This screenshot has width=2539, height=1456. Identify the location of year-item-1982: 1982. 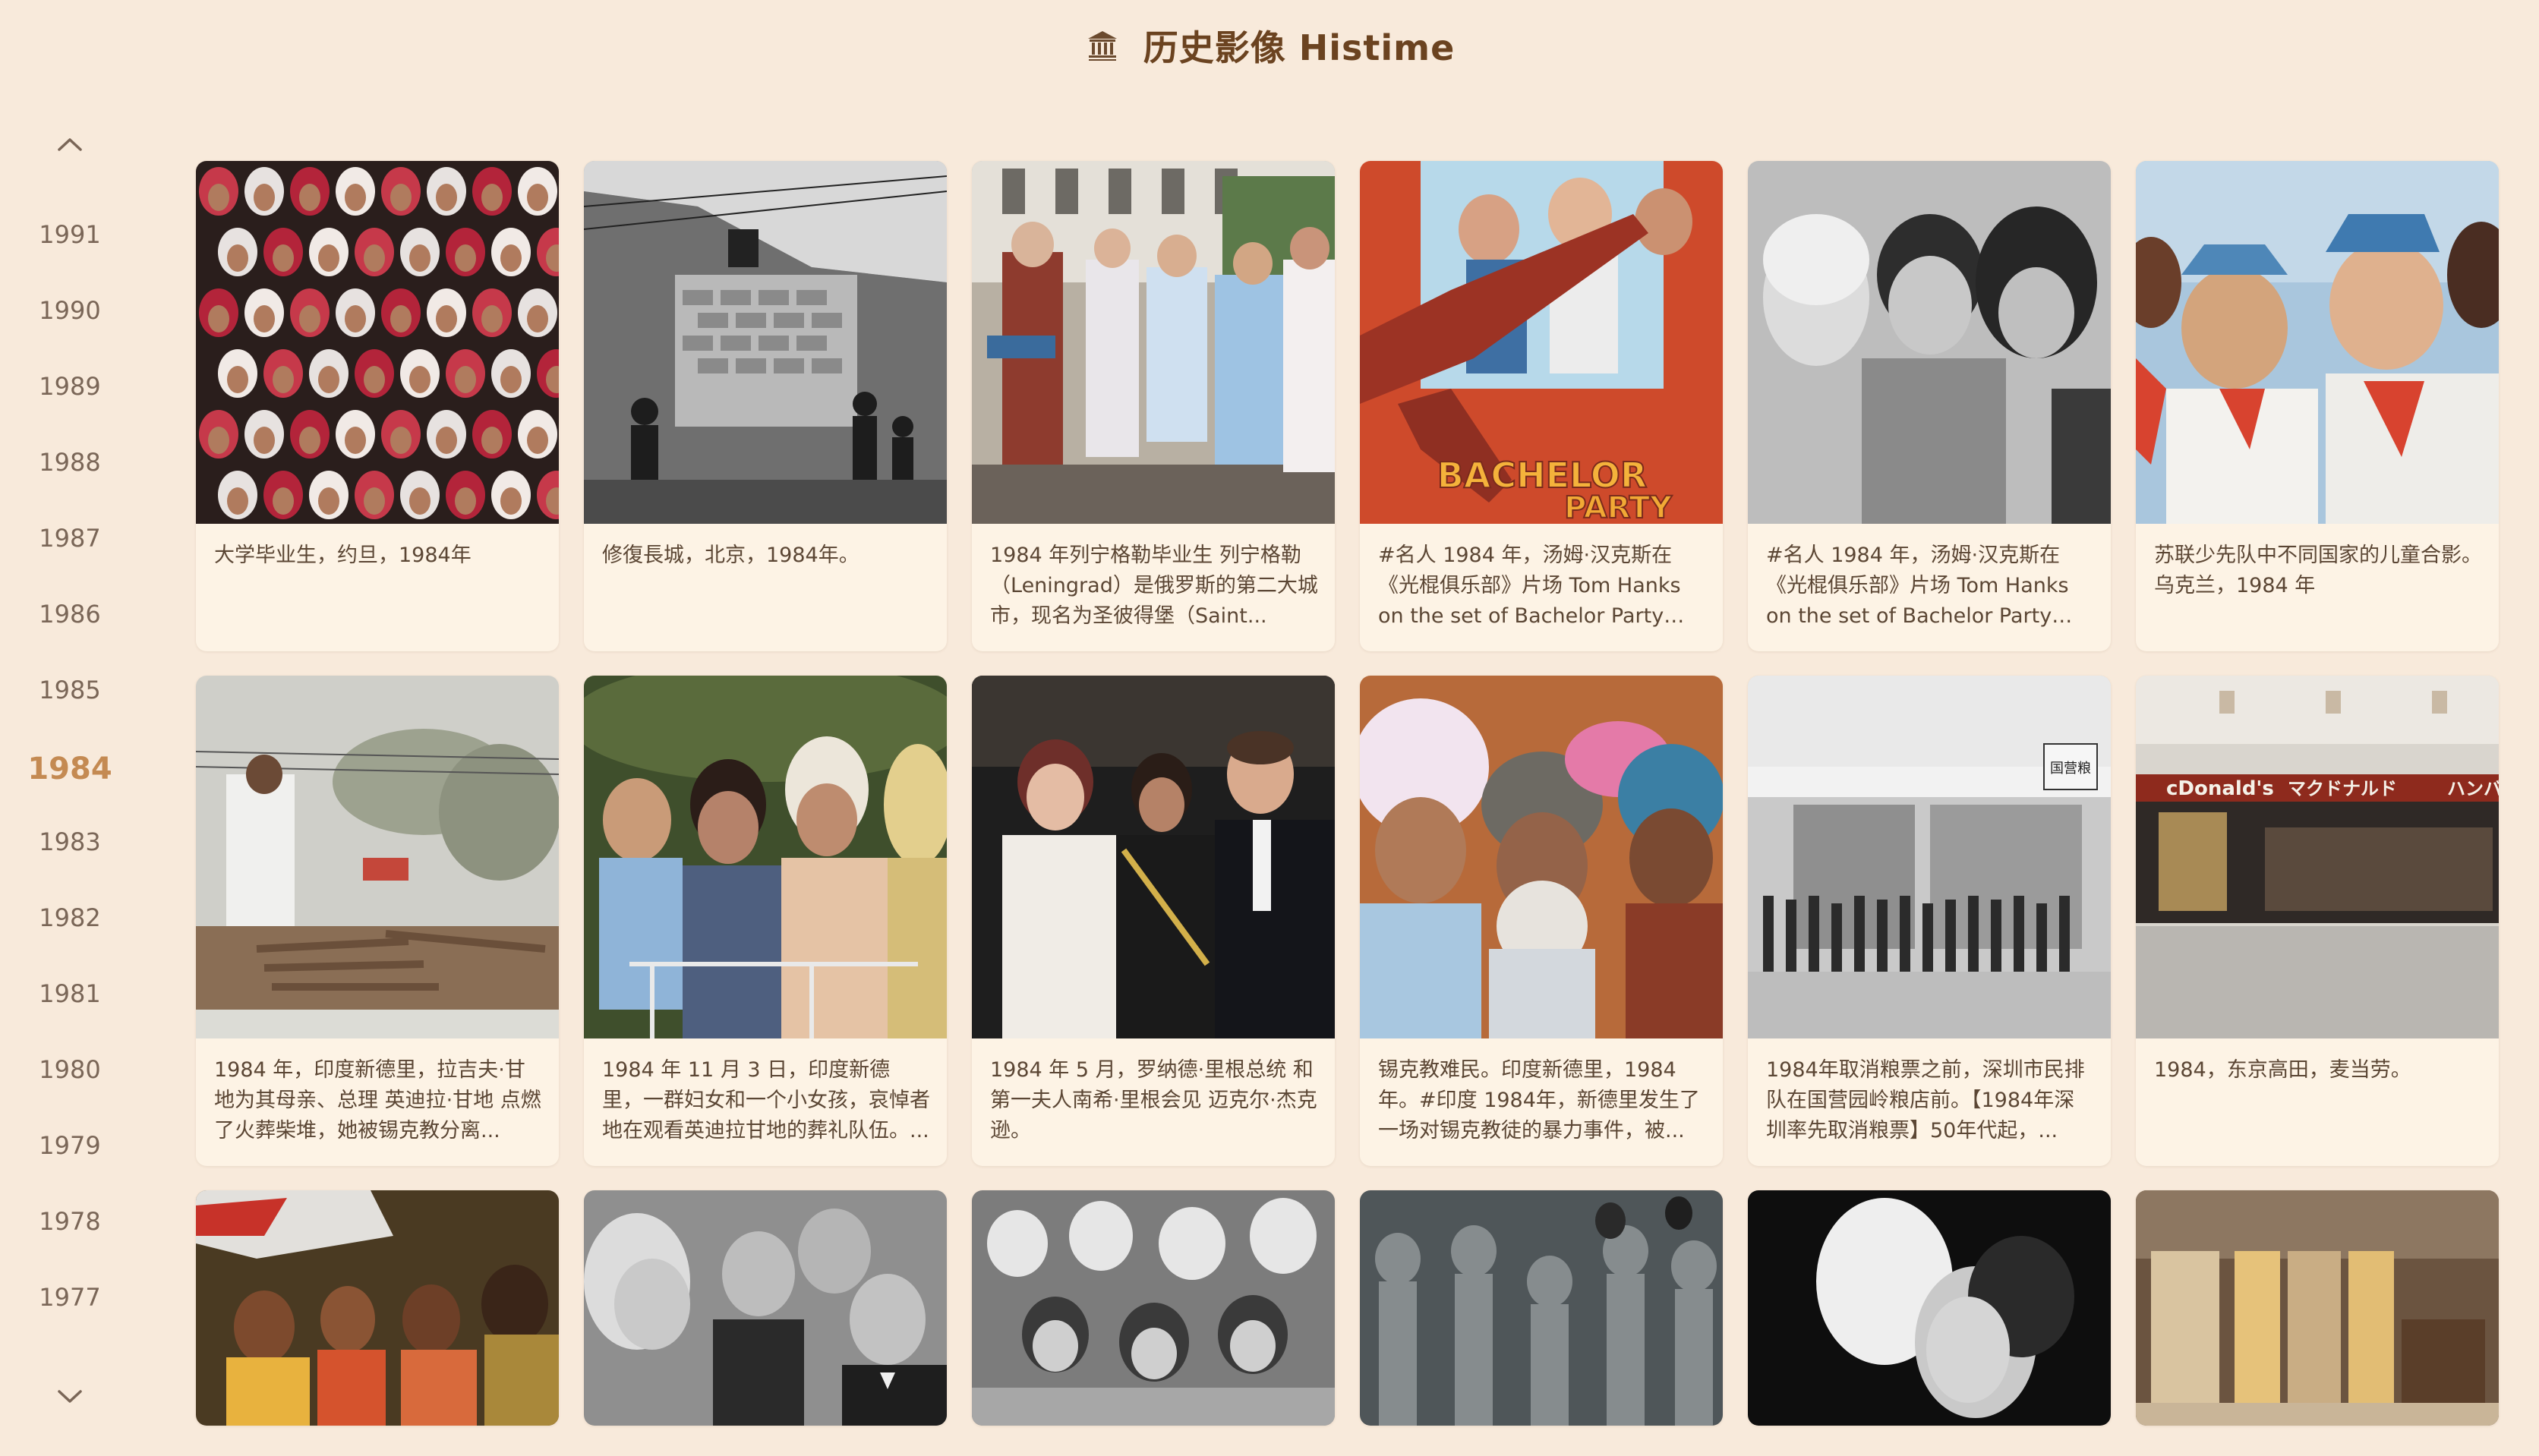
(70, 917).